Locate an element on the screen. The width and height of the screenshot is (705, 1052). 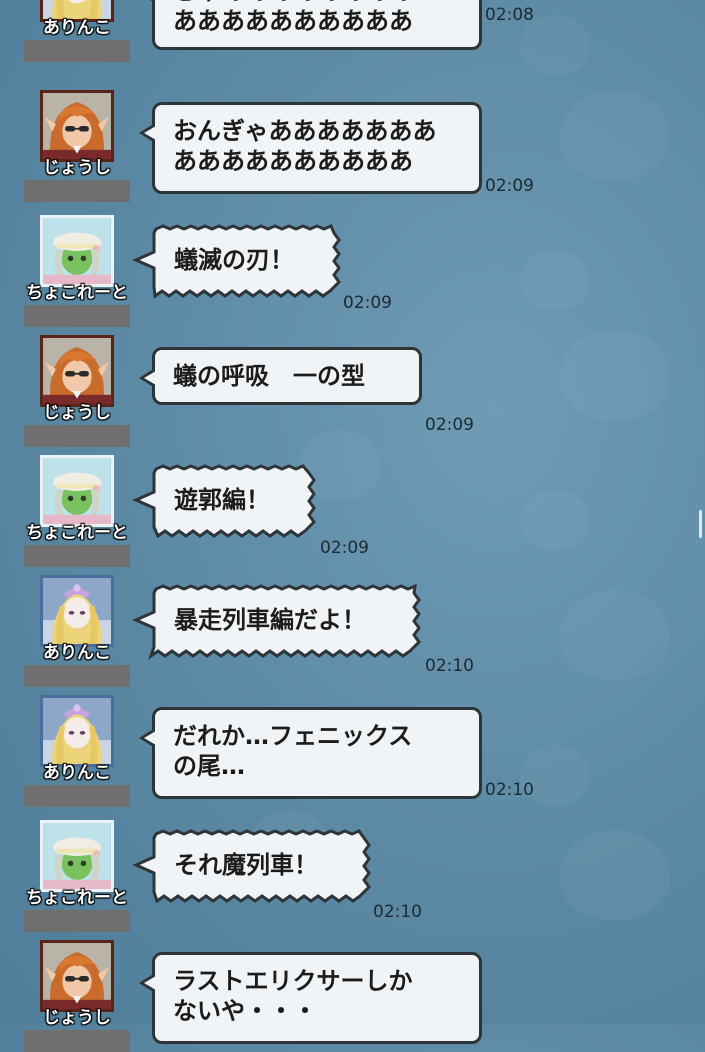
message-bubble: ラストエリクサーしか ないや・・・ is located at coordinates (310, 998).